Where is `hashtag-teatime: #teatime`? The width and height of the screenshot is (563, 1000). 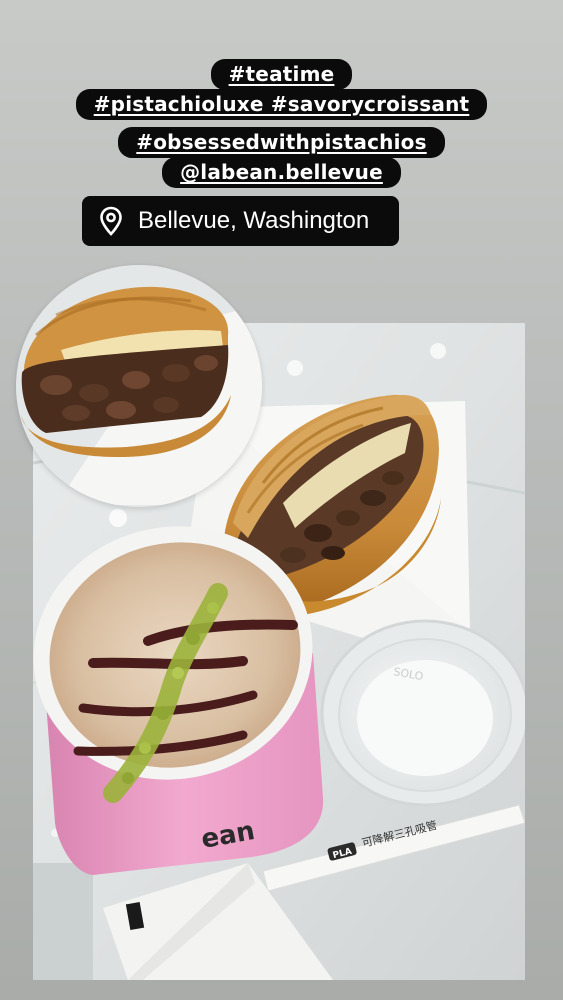
hashtag-teatime: #teatime is located at coordinates (281, 74).